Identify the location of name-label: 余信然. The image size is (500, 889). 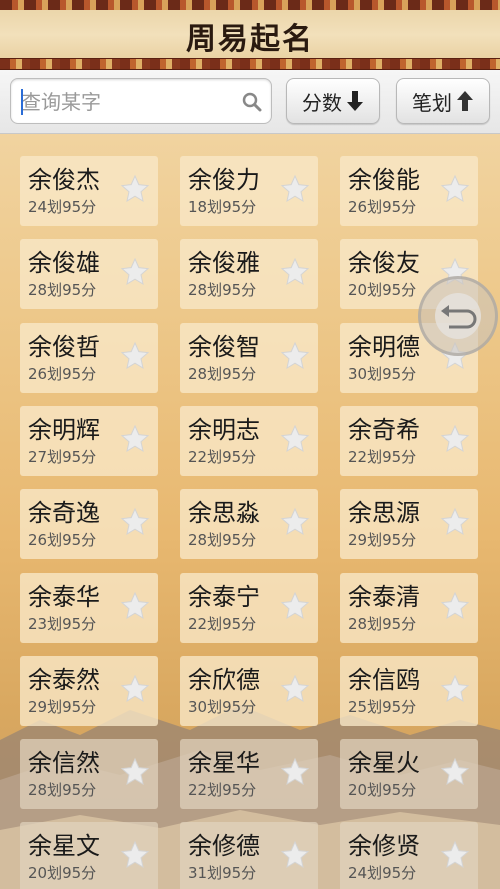
(64, 763).